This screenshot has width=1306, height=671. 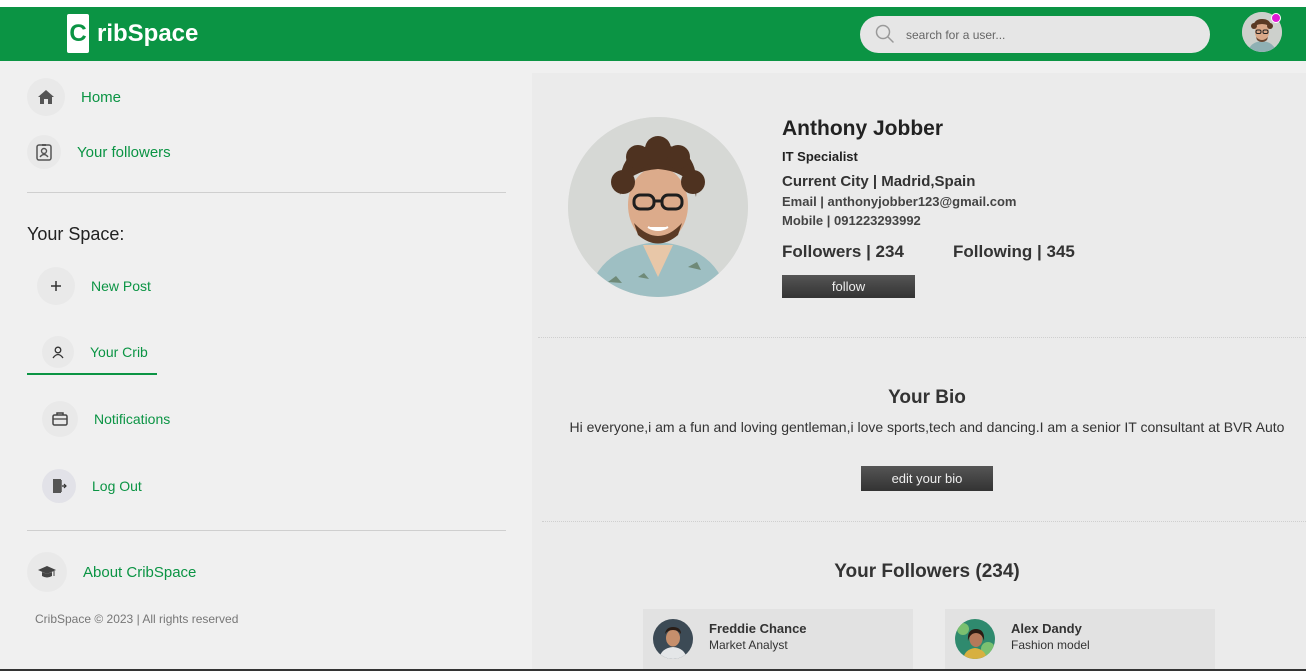 I want to click on followers-count: Followers | 234, so click(x=843, y=252).